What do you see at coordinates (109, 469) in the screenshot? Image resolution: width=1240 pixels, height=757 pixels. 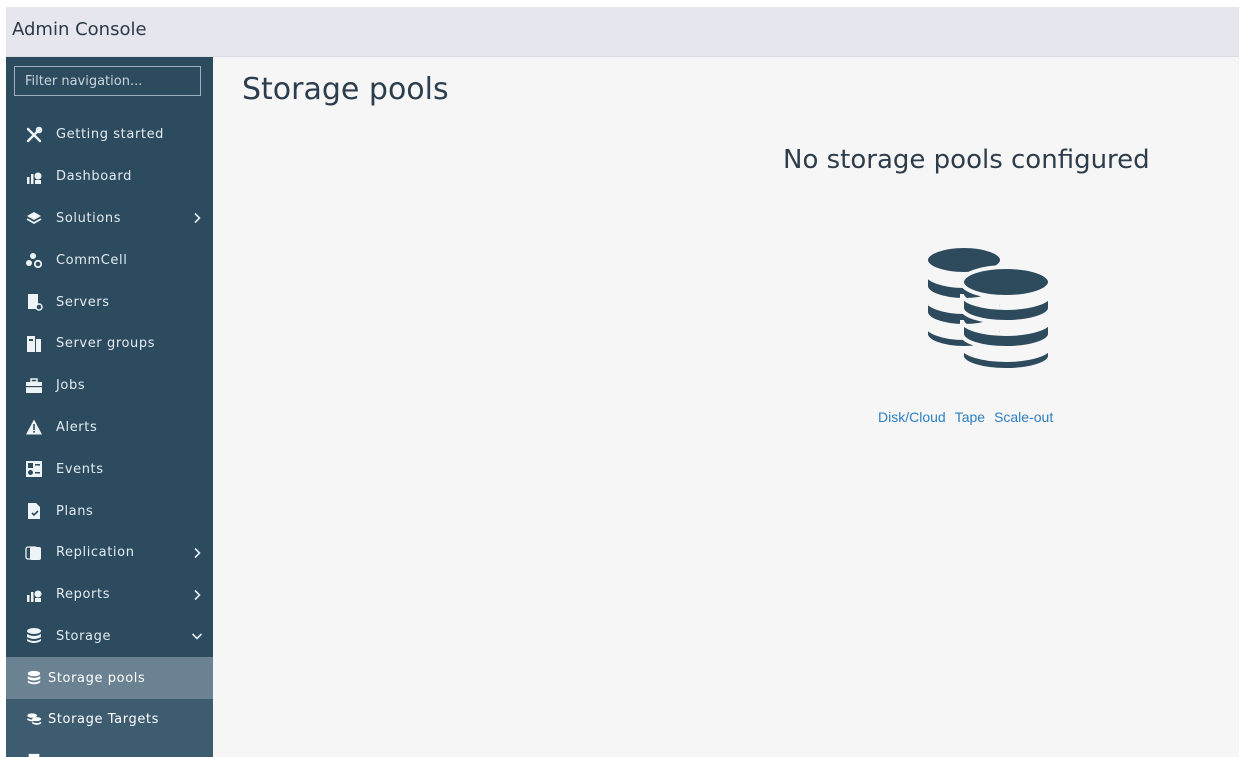 I see `sidebar-item-events: Events` at bounding box center [109, 469].